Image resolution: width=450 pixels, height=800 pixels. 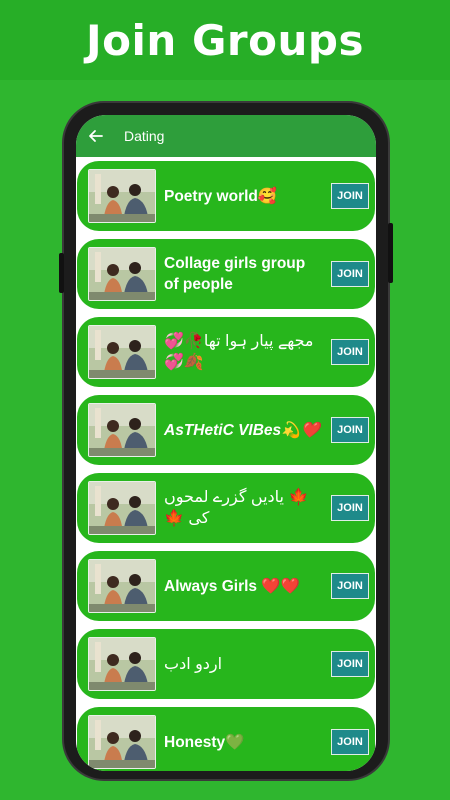 What do you see at coordinates (232, 586) in the screenshot?
I see `group-name: Always Girls ❤️❤️` at bounding box center [232, 586].